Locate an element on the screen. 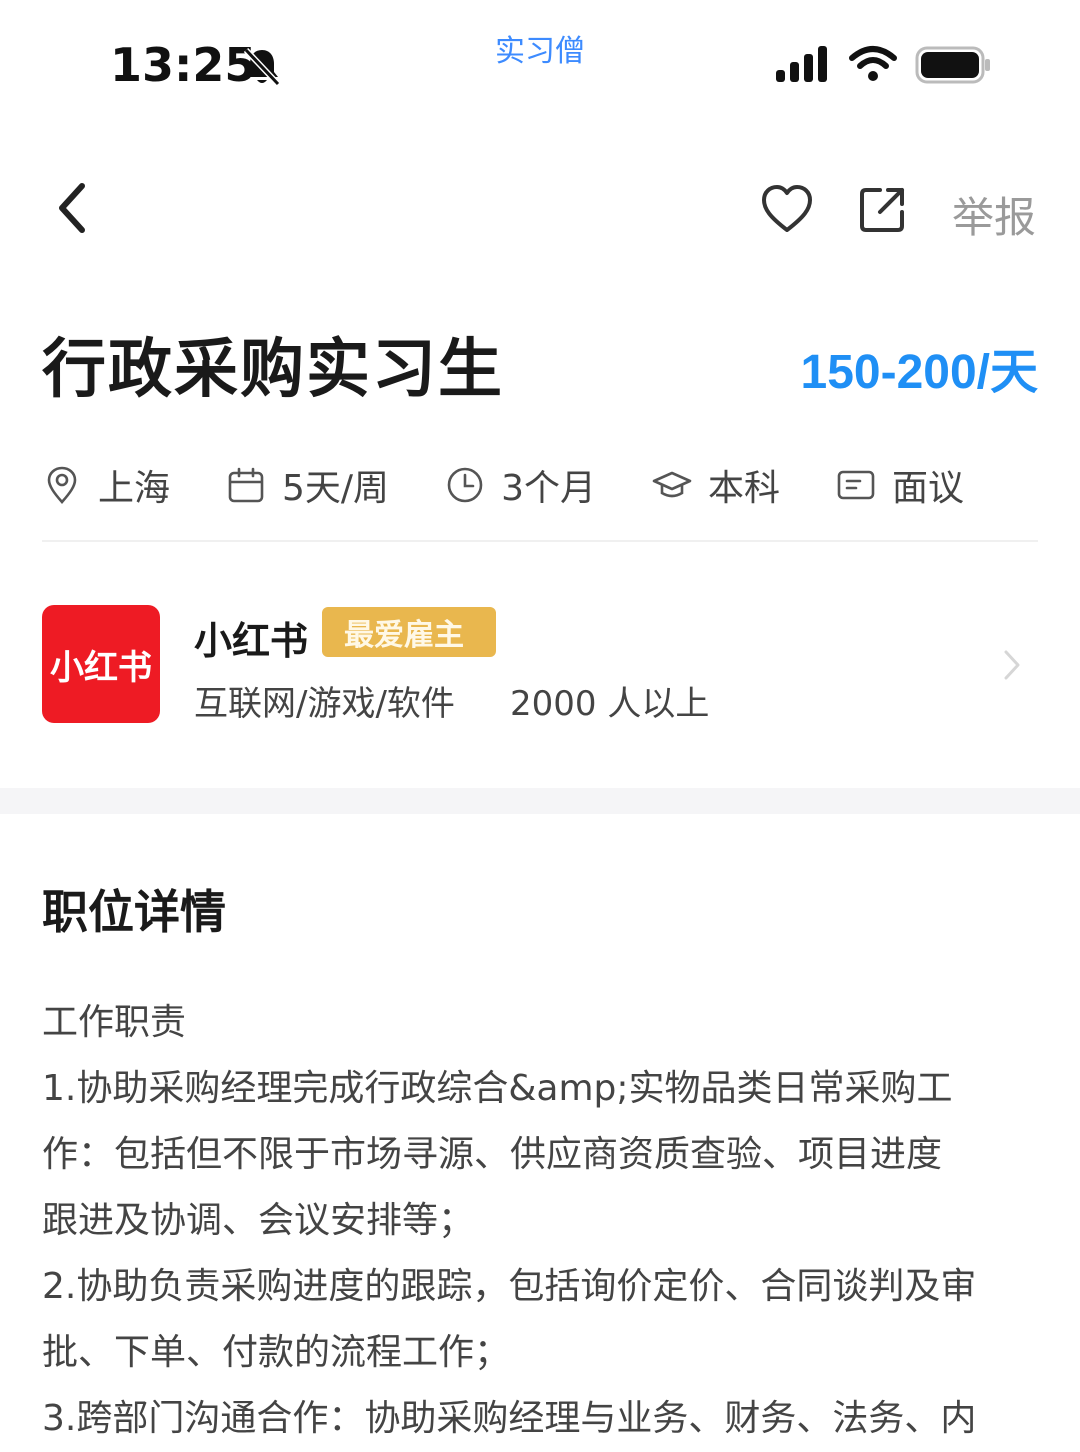 The width and height of the screenshot is (1080, 1452). salary-range: 150-200/天 is located at coordinates (919, 372).